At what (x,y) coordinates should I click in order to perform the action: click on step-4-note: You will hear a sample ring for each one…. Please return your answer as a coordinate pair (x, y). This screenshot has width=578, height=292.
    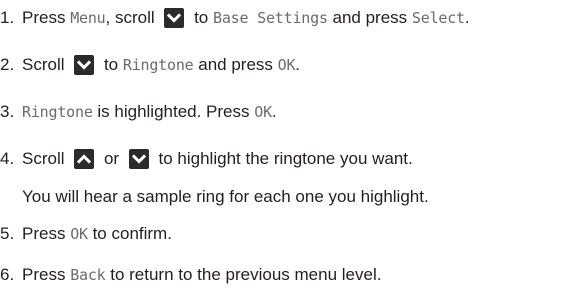
    Looking at the image, I should click on (225, 197).